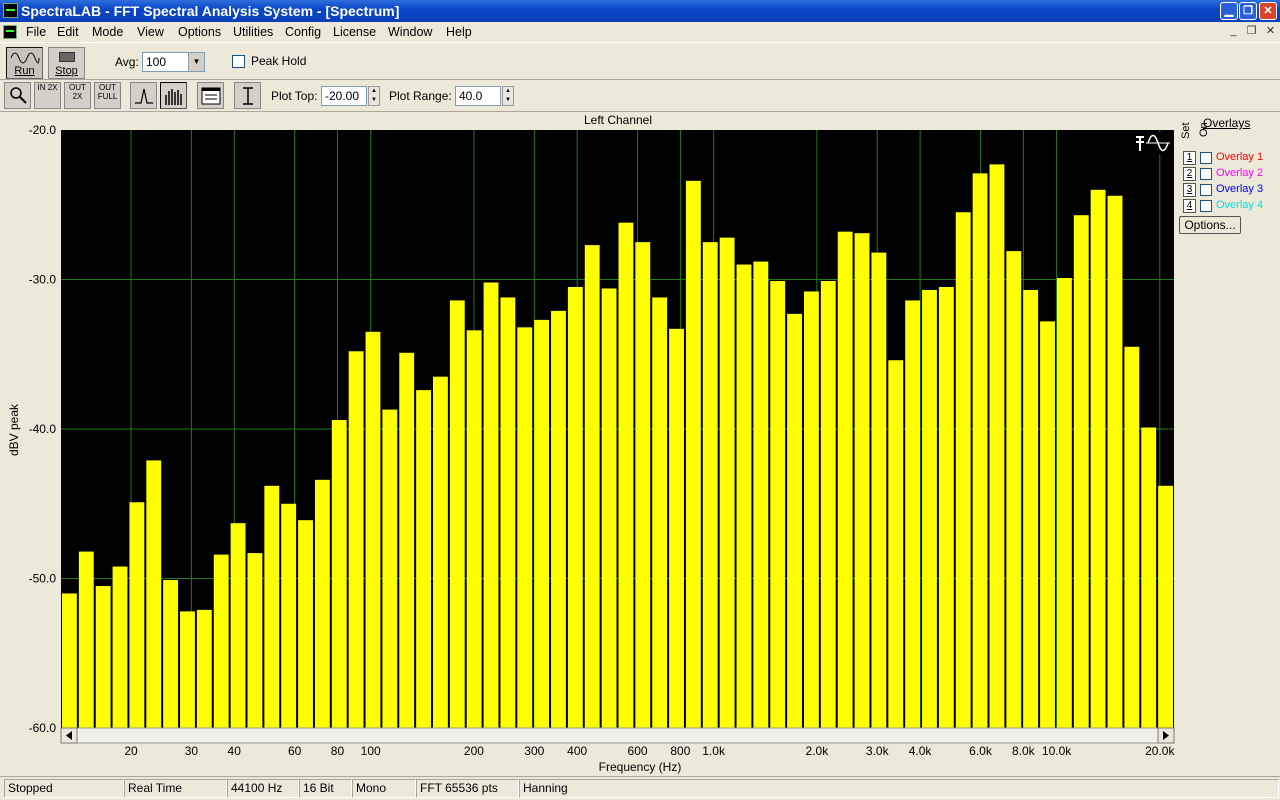 The height and width of the screenshot is (800, 1280). Describe the element at coordinates (1189, 174) in the screenshot. I see `overlay-set-button-2: 2` at that location.